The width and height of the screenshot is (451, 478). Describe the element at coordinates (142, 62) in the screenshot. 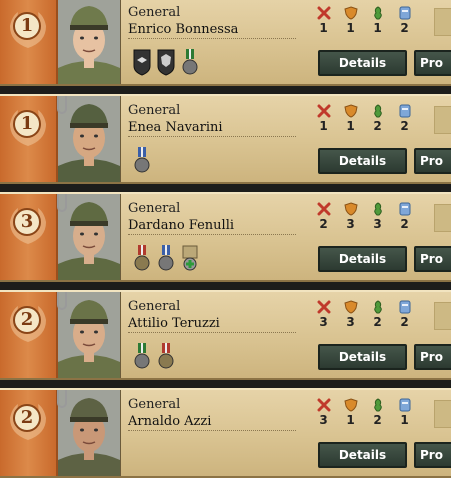

I see `handshake-trait-icon` at that location.